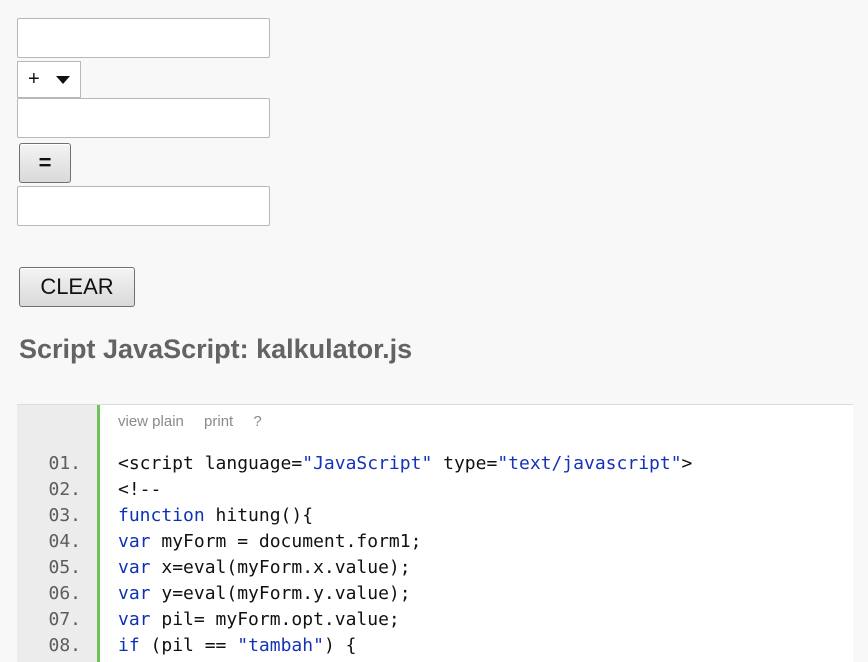 The height and width of the screenshot is (662, 868). I want to click on first-number-input, so click(143, 38).